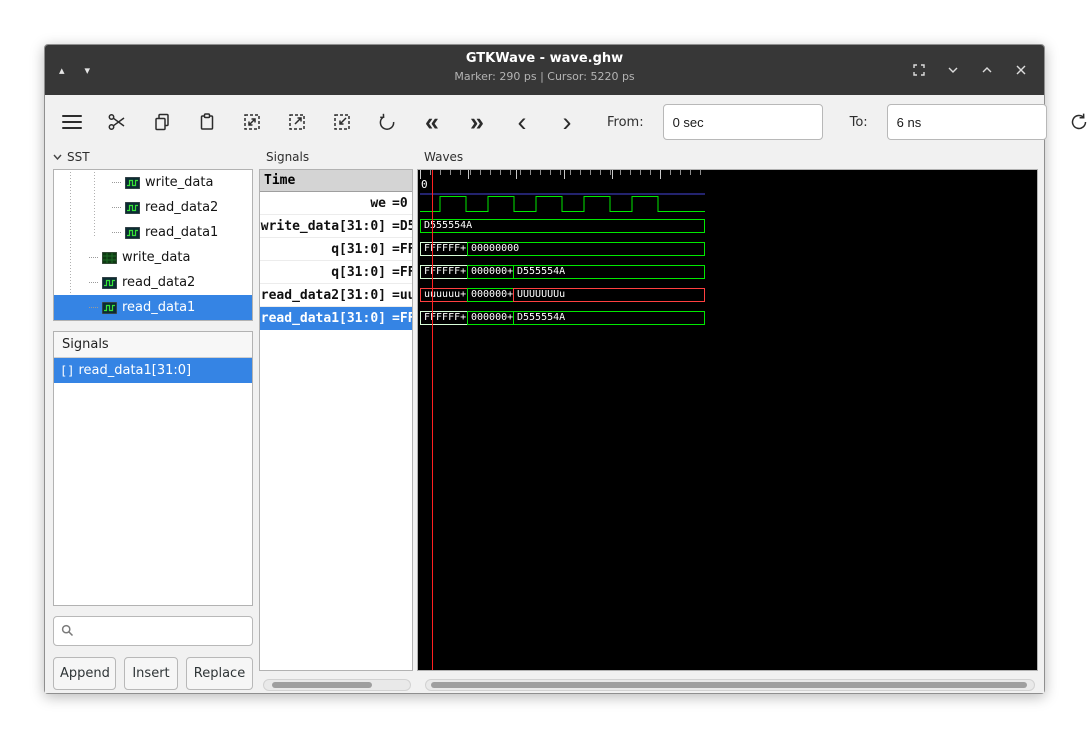  I want to click on signals-horizontal-scrollbar, so click(337, 685).